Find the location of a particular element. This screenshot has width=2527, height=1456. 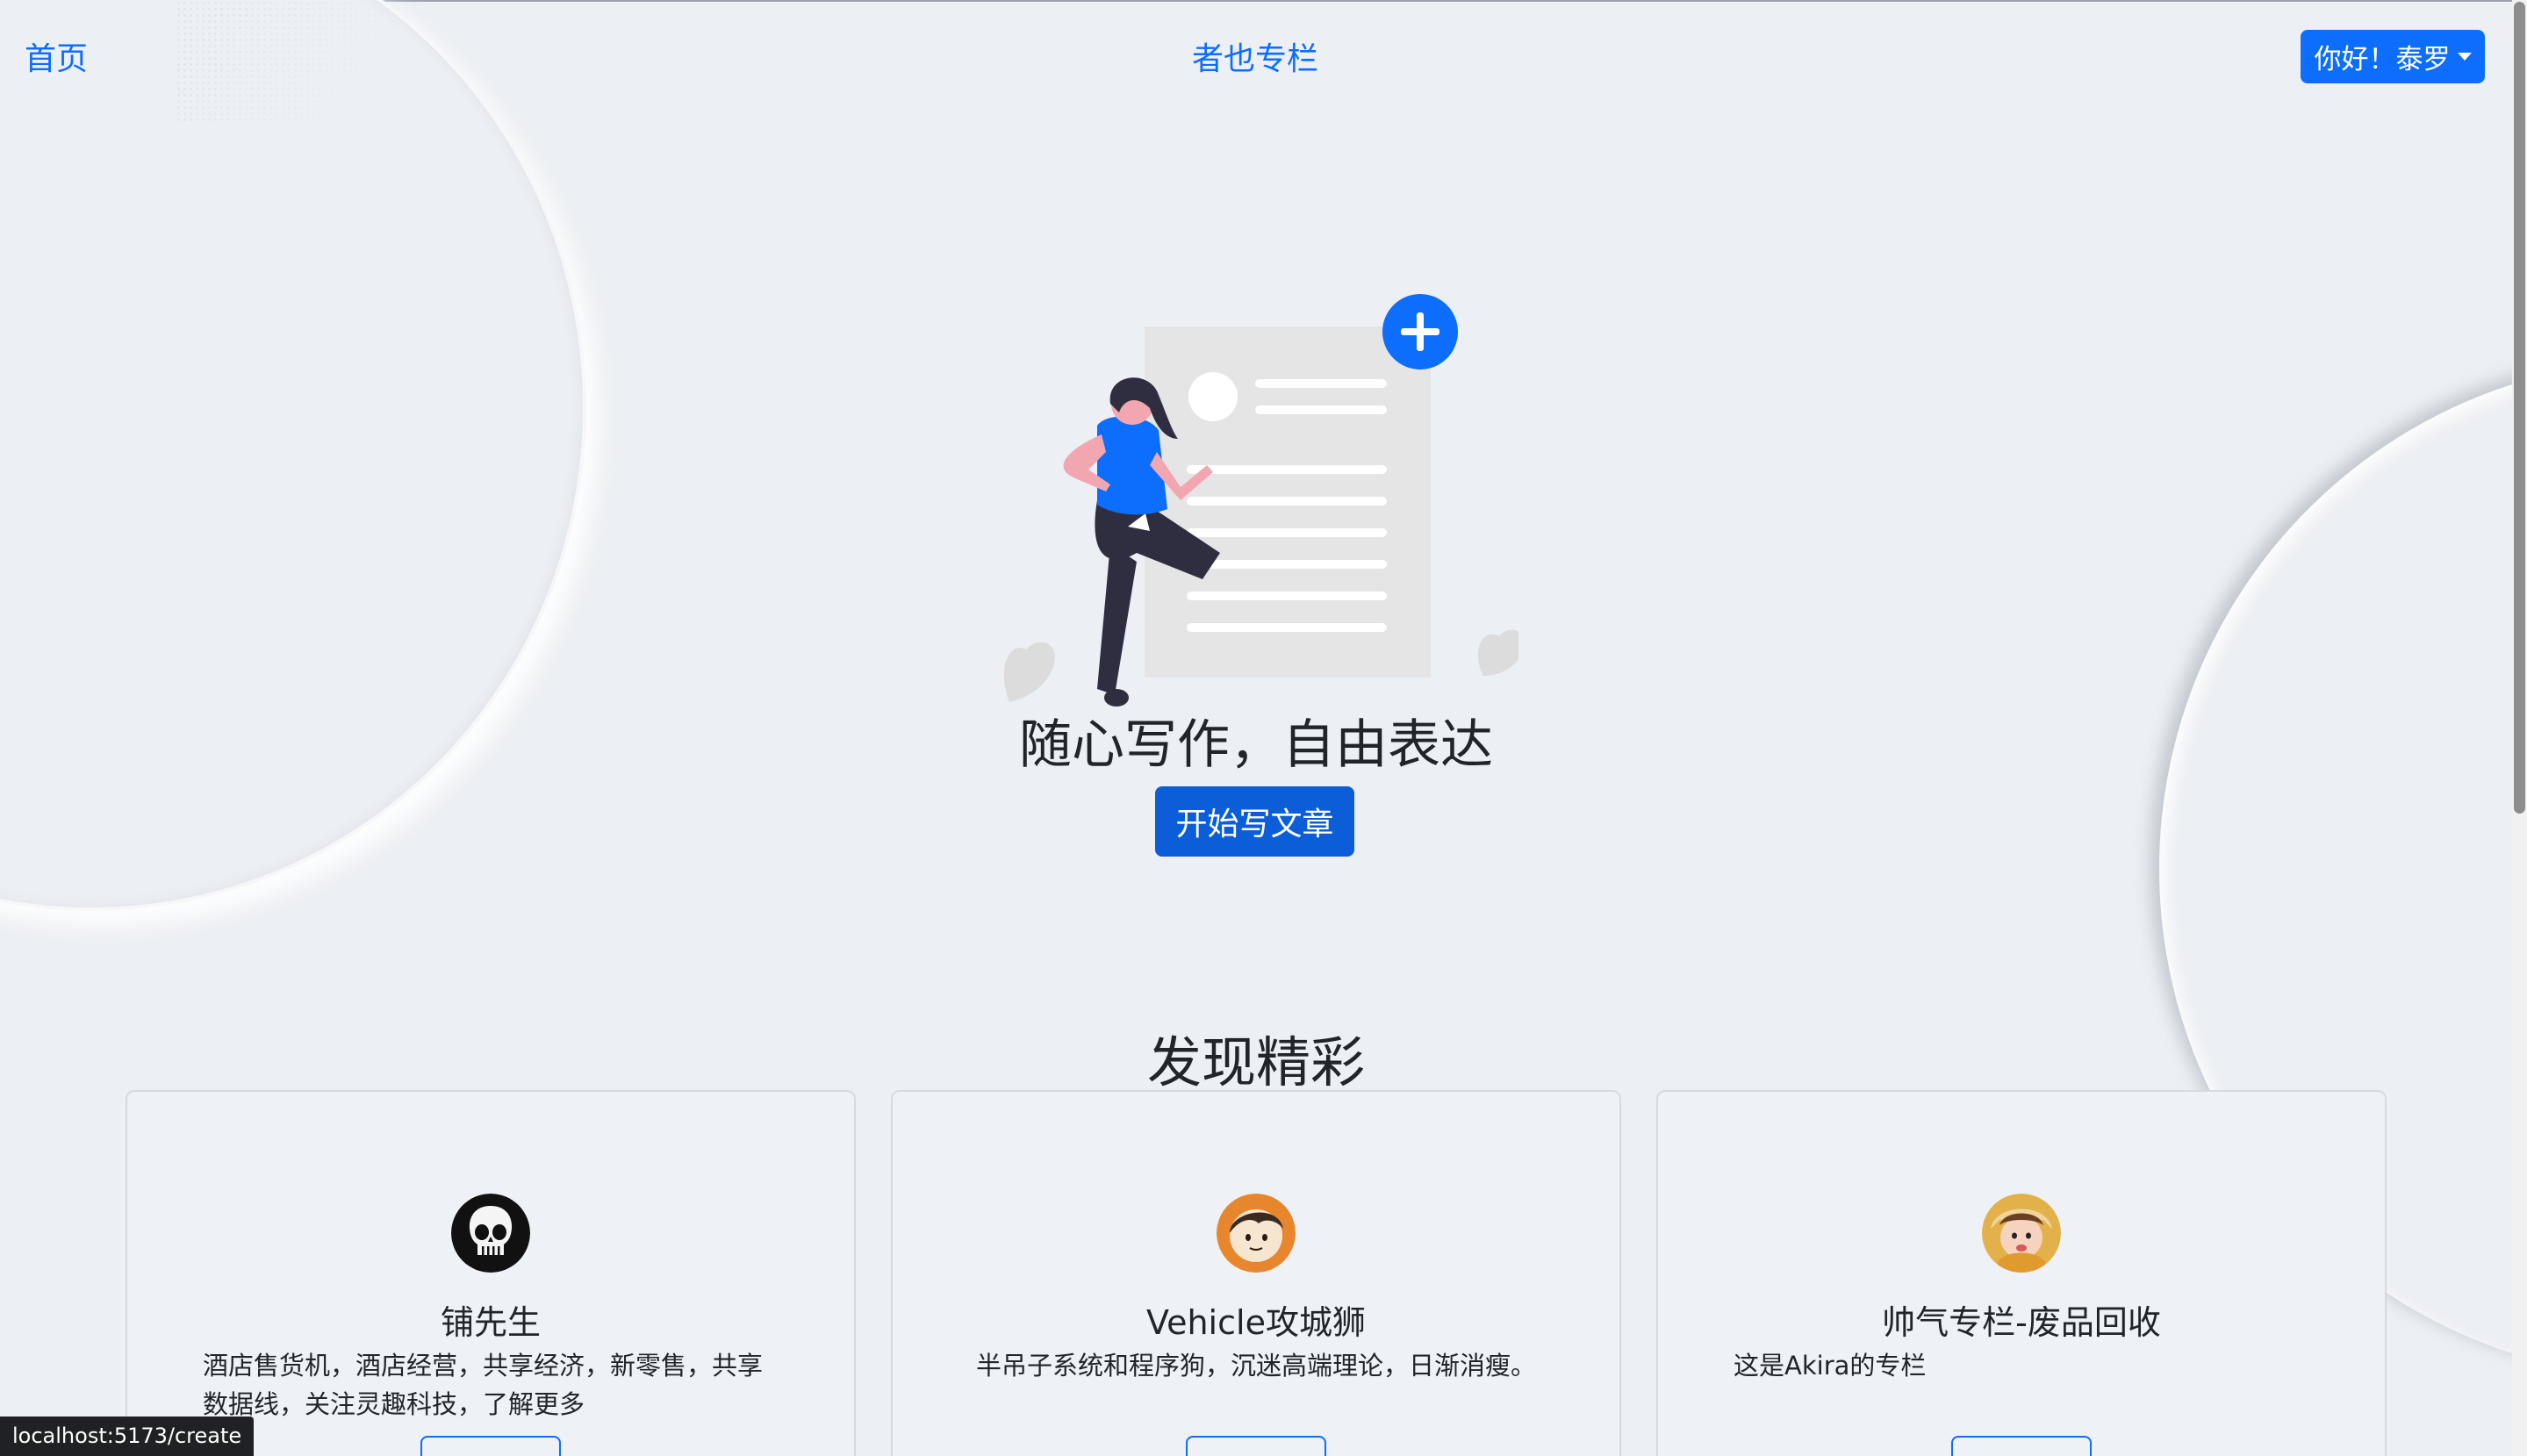

column-description: 半吊子系统和程序狗，沉迷高端理论，日渐消瘦。 is located at coordinates (1256, 1366).